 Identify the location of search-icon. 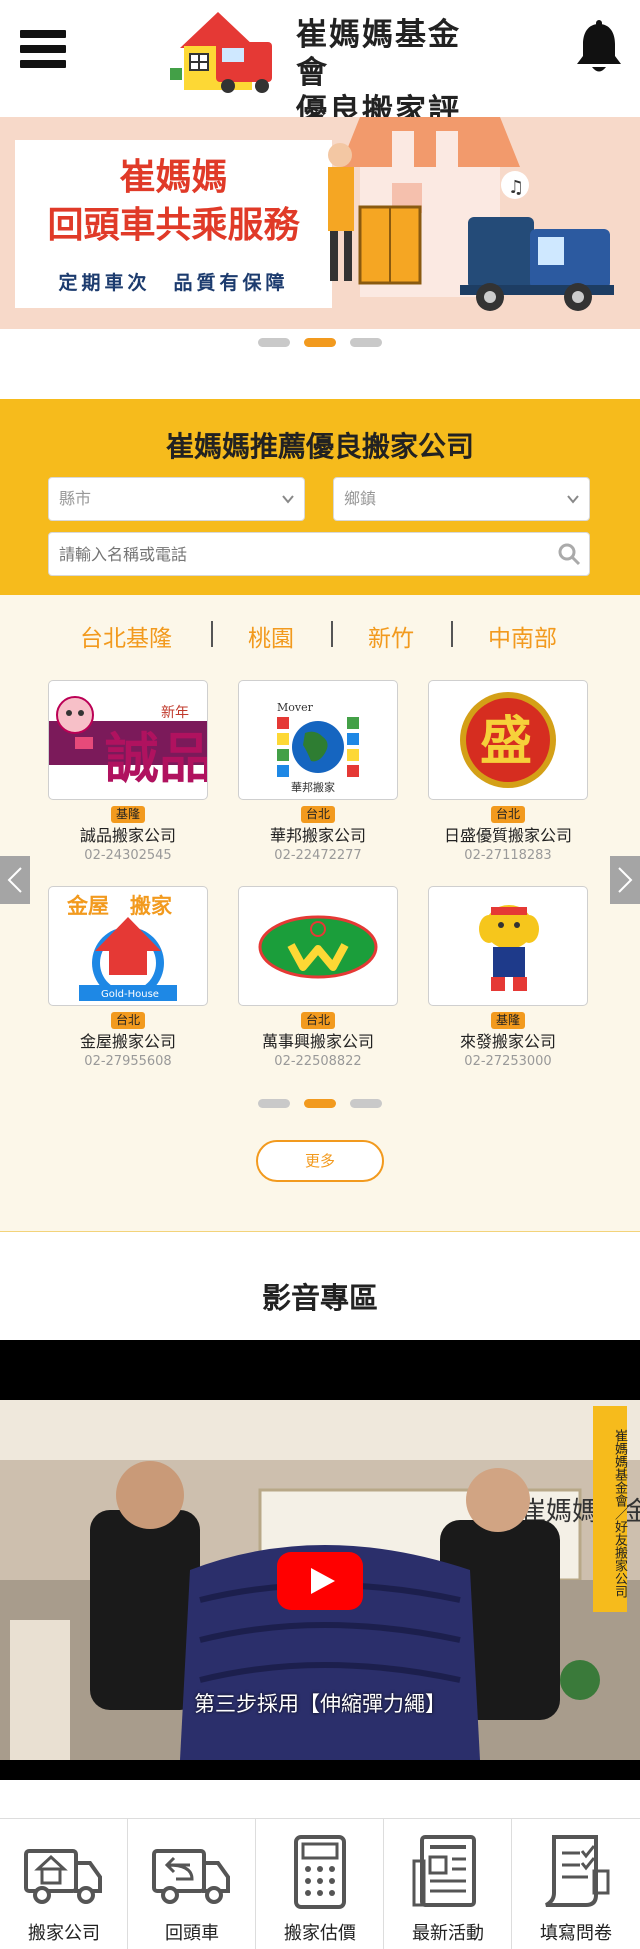
(569, 554).